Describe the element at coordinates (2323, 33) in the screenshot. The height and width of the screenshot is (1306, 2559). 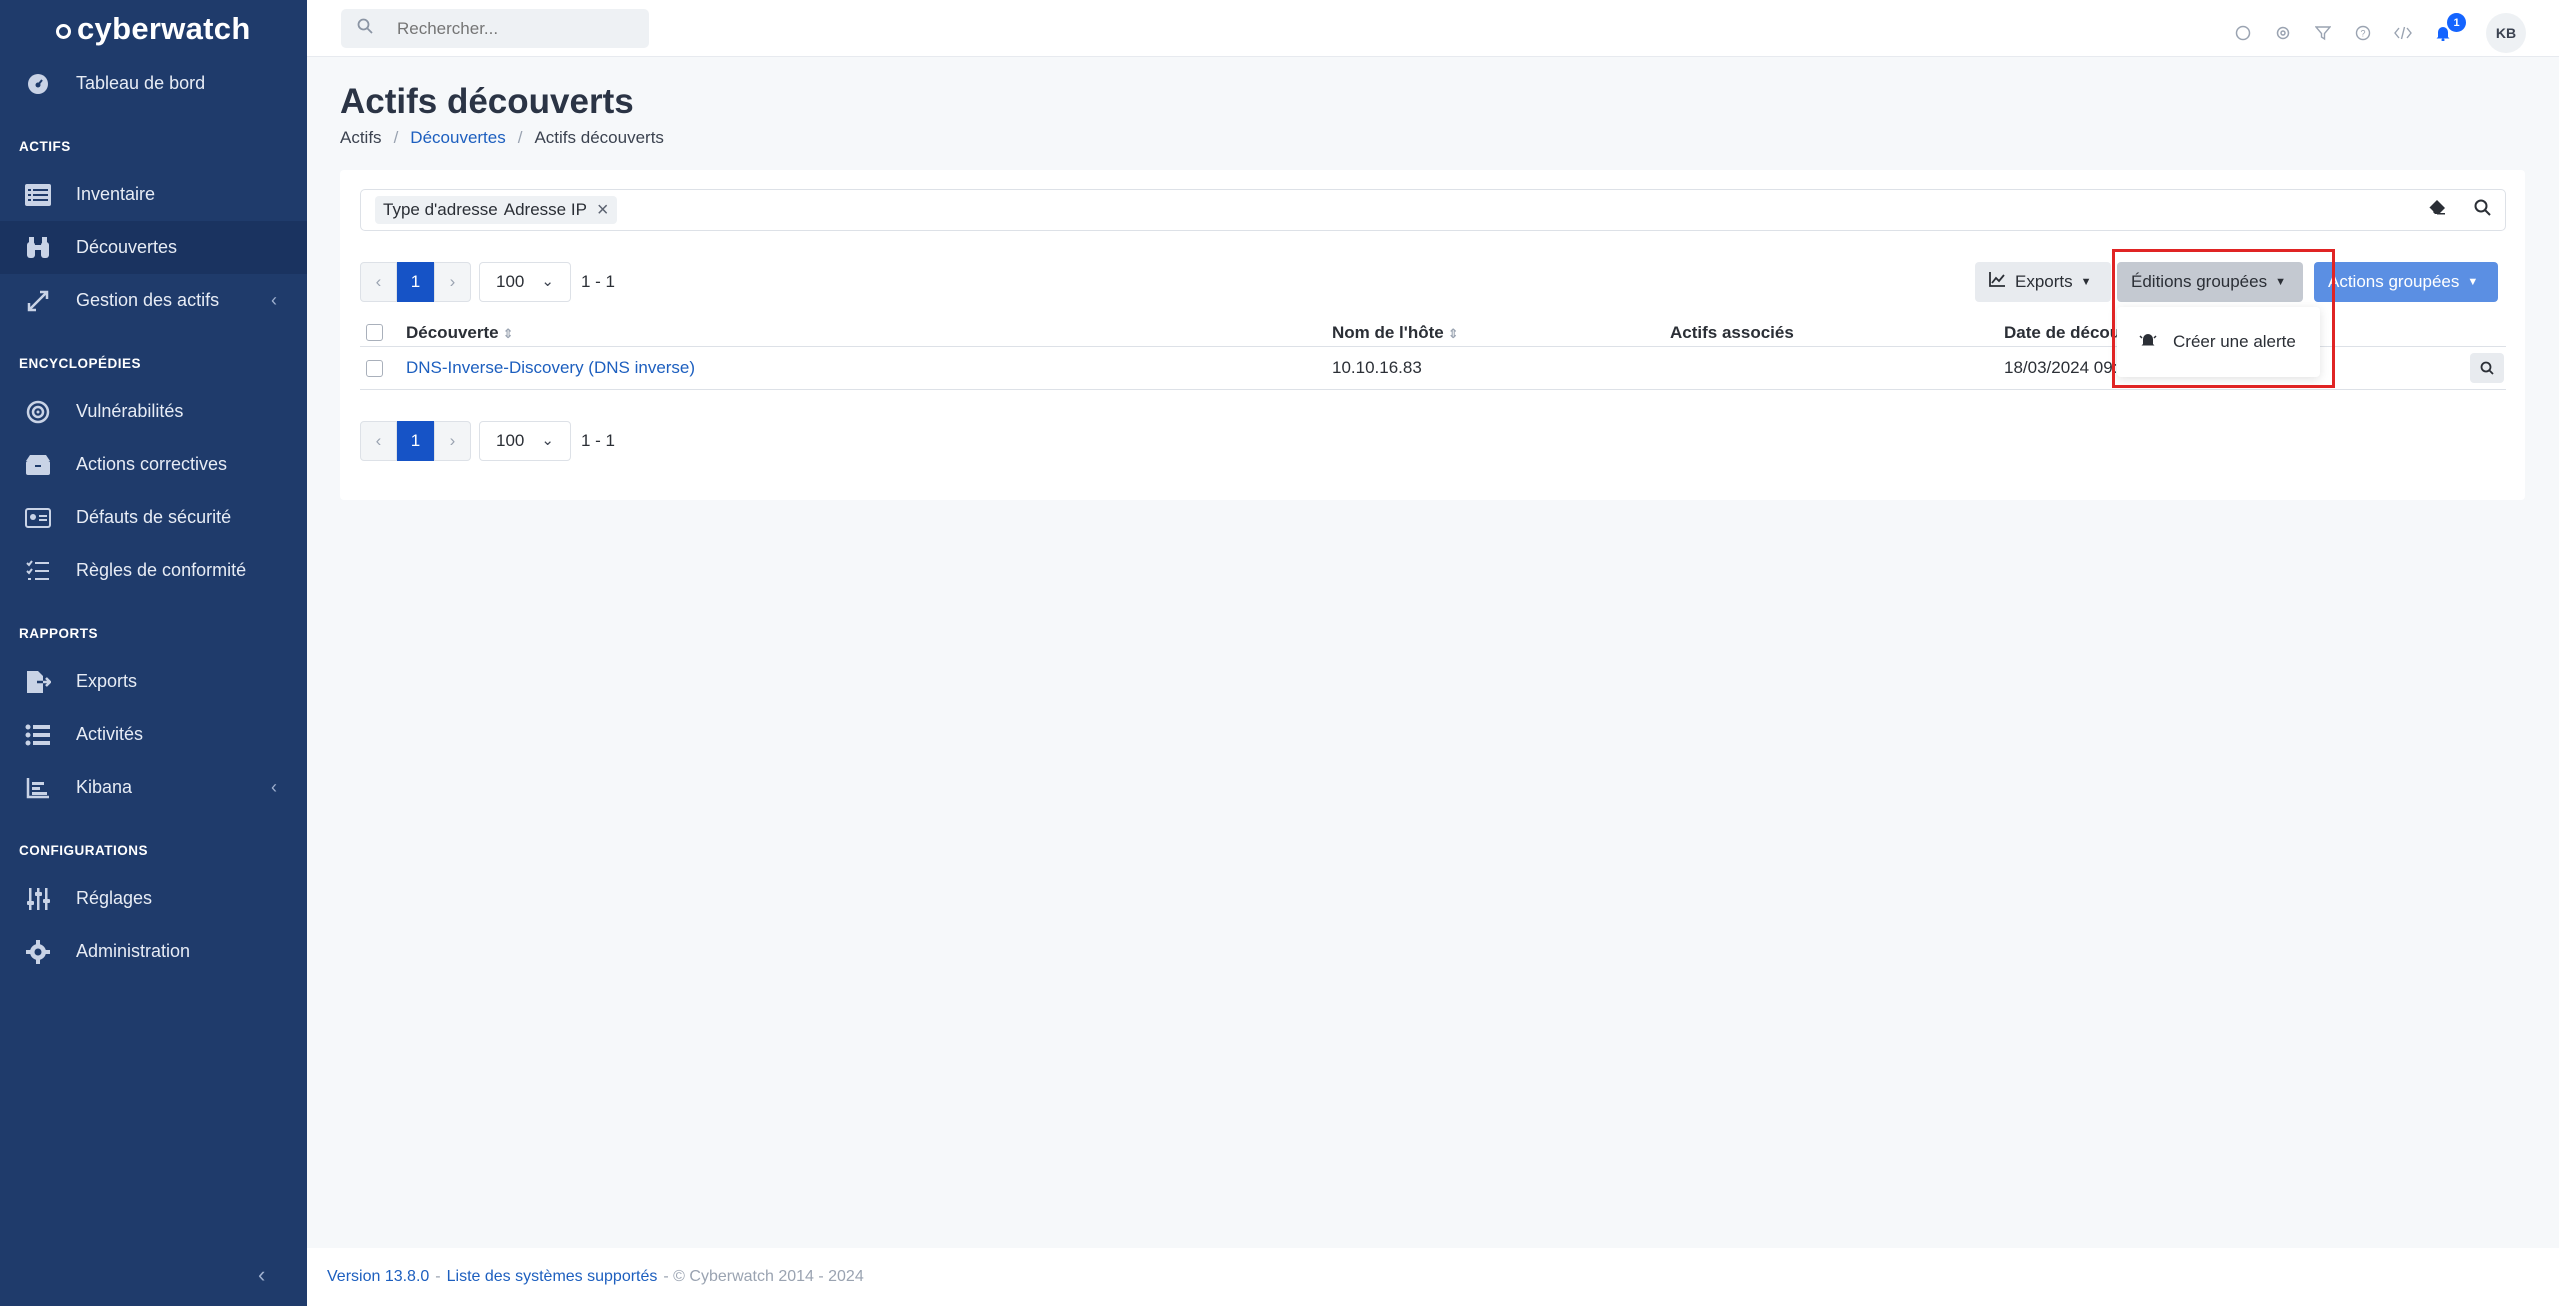
I see `filter-icon` at that location.